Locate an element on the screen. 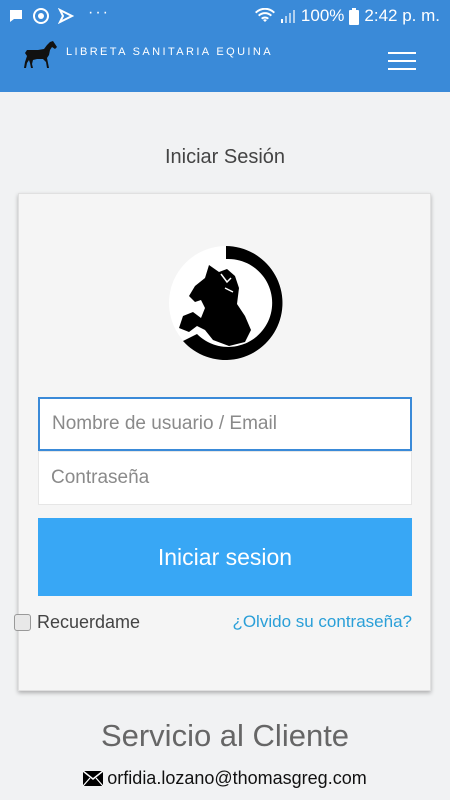 The image size is (450, 800). username-input is located at coordinates (225, 424).